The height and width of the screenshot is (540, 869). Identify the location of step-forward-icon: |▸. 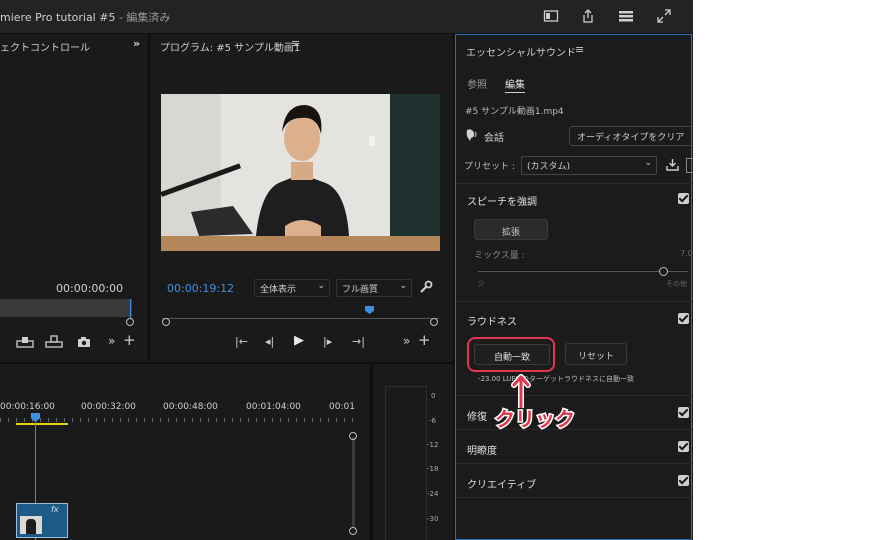
(327, 341).